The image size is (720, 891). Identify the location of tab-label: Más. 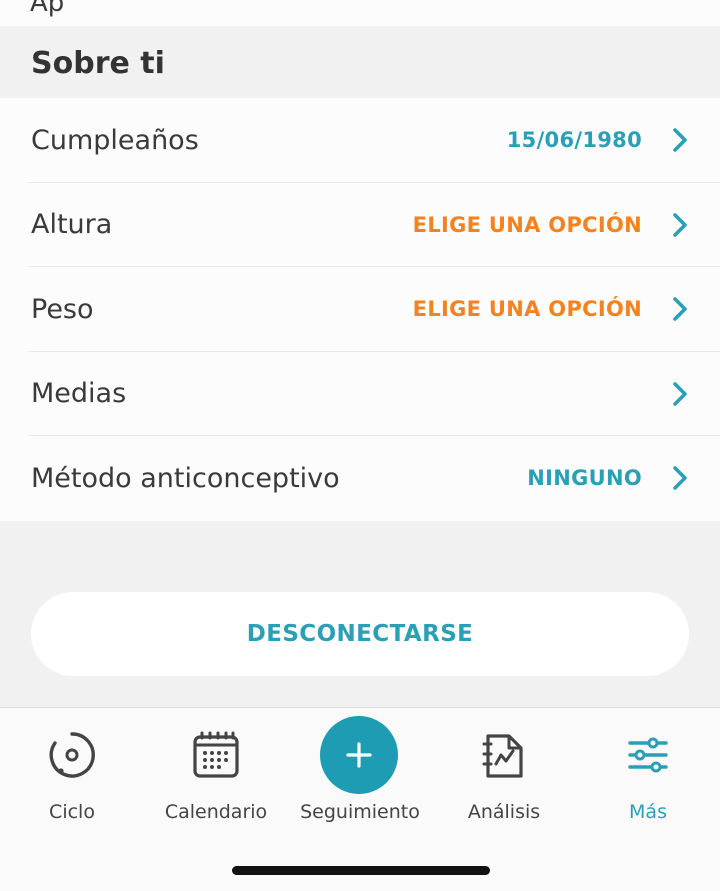
(648, 812).